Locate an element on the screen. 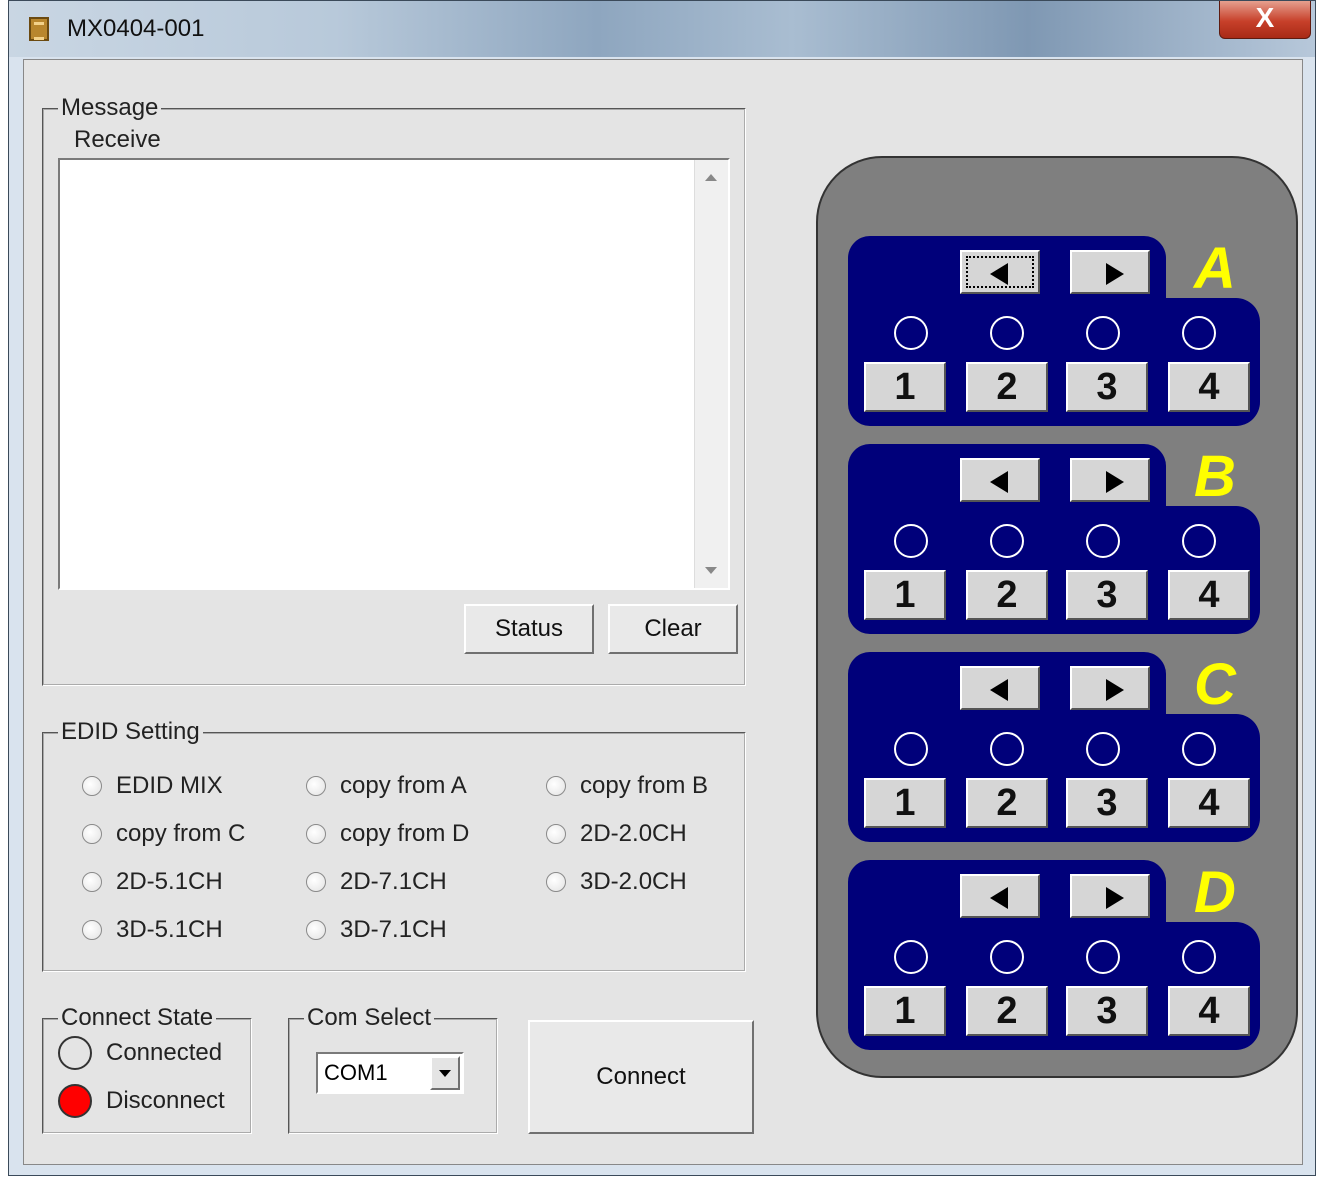 This screenshot has width=1320, height=1180. status-button: Status is located at coordinates (529, 629).